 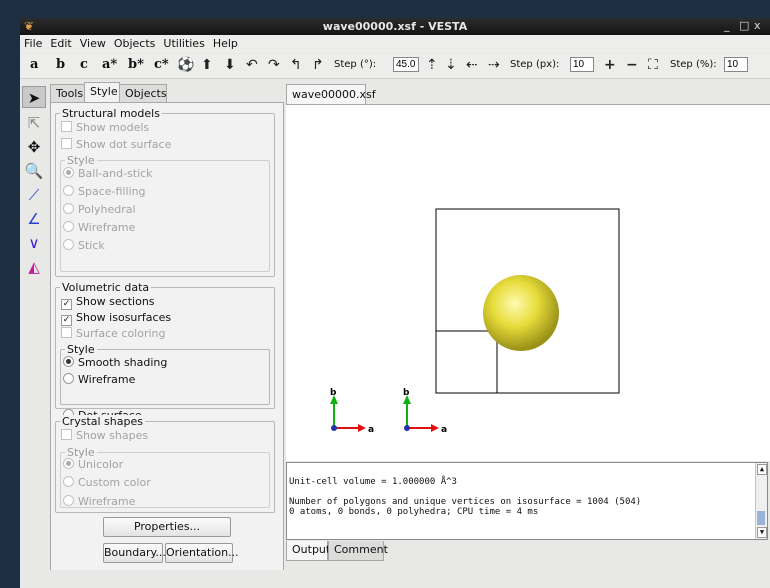 I want to click on rotate-down-icon: ⬇, so click(x=230, y=65).